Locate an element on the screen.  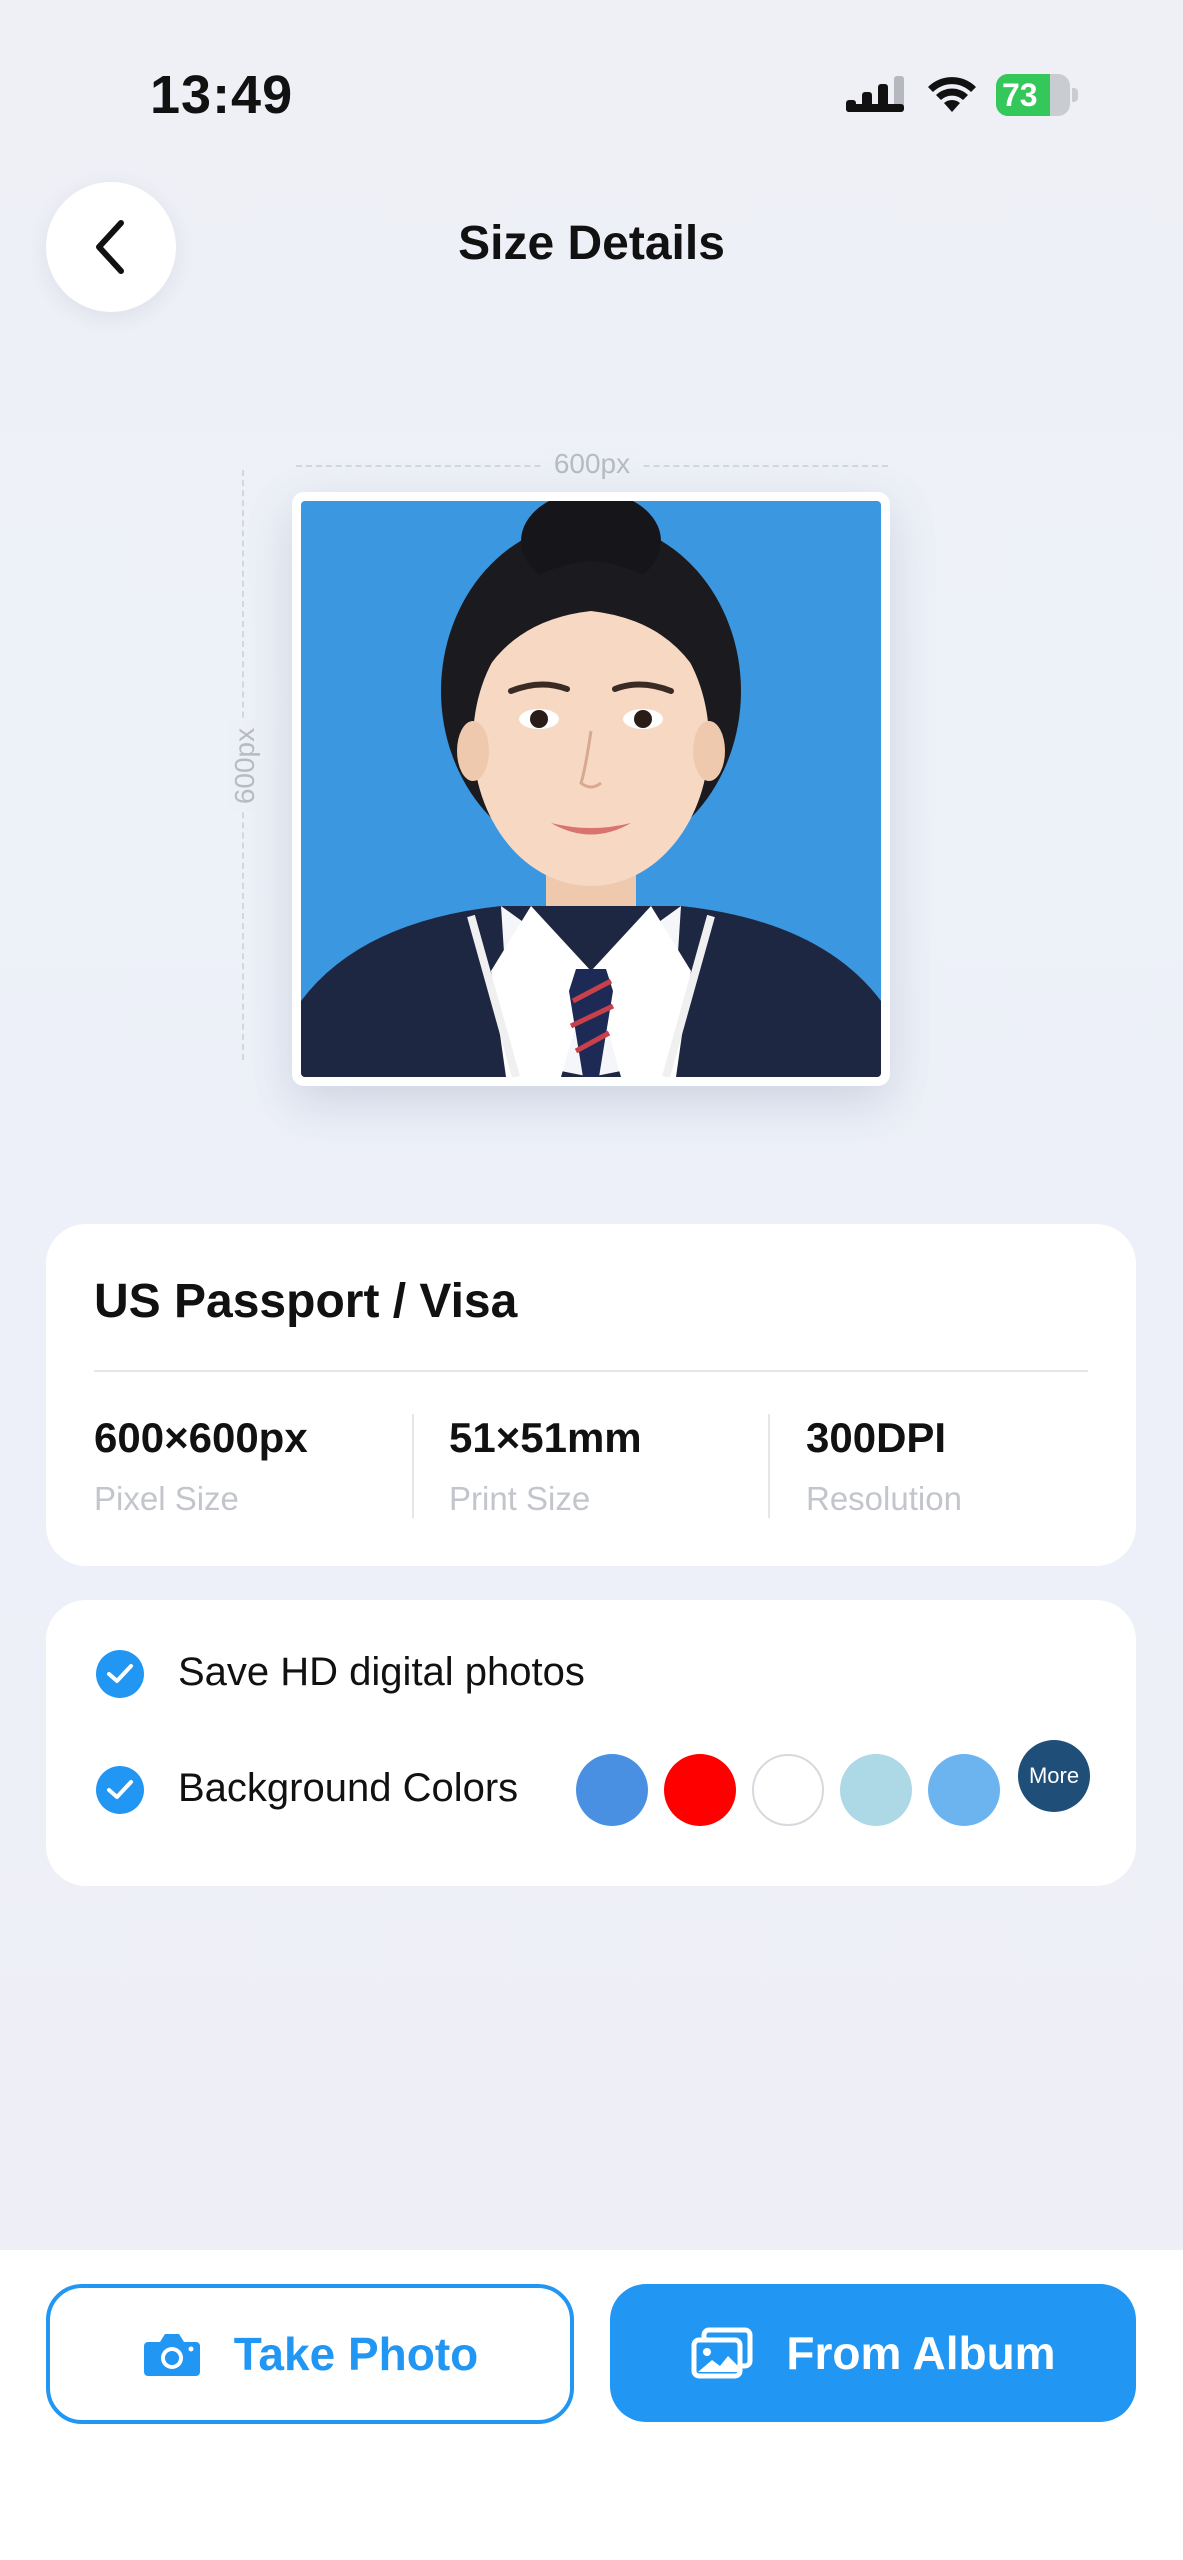
status-time: 13:49 is located at coordinates (222, 95).